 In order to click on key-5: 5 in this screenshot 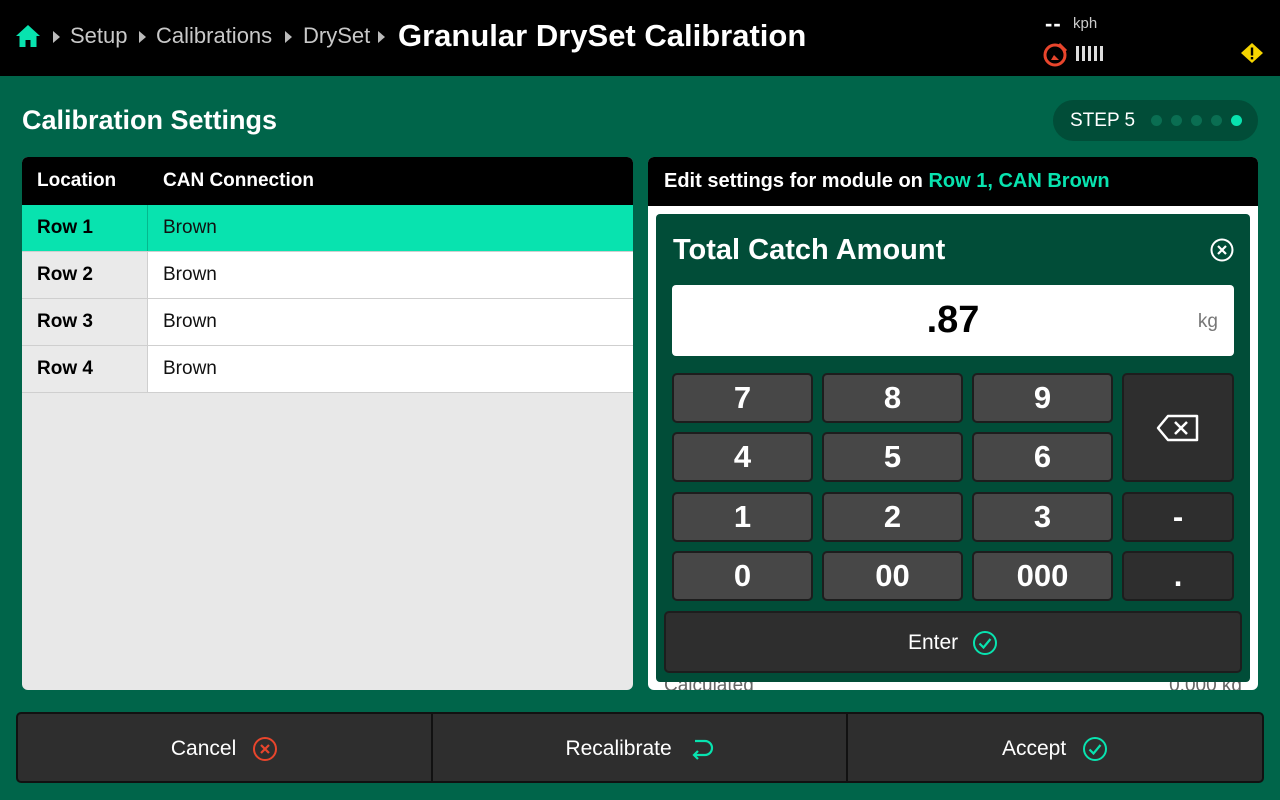, I will do `click(892, 457)`.